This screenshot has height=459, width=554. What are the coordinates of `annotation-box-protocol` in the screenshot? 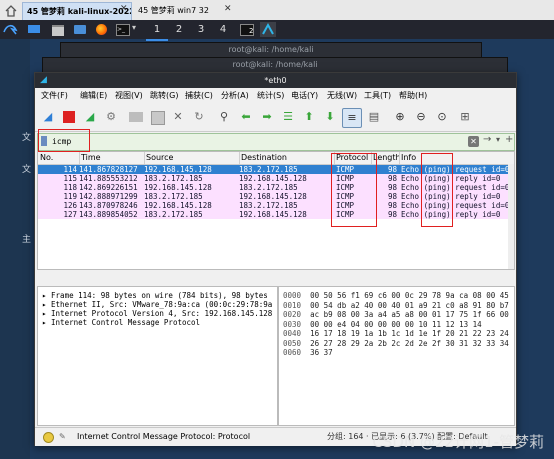 It's located at (354, 190).